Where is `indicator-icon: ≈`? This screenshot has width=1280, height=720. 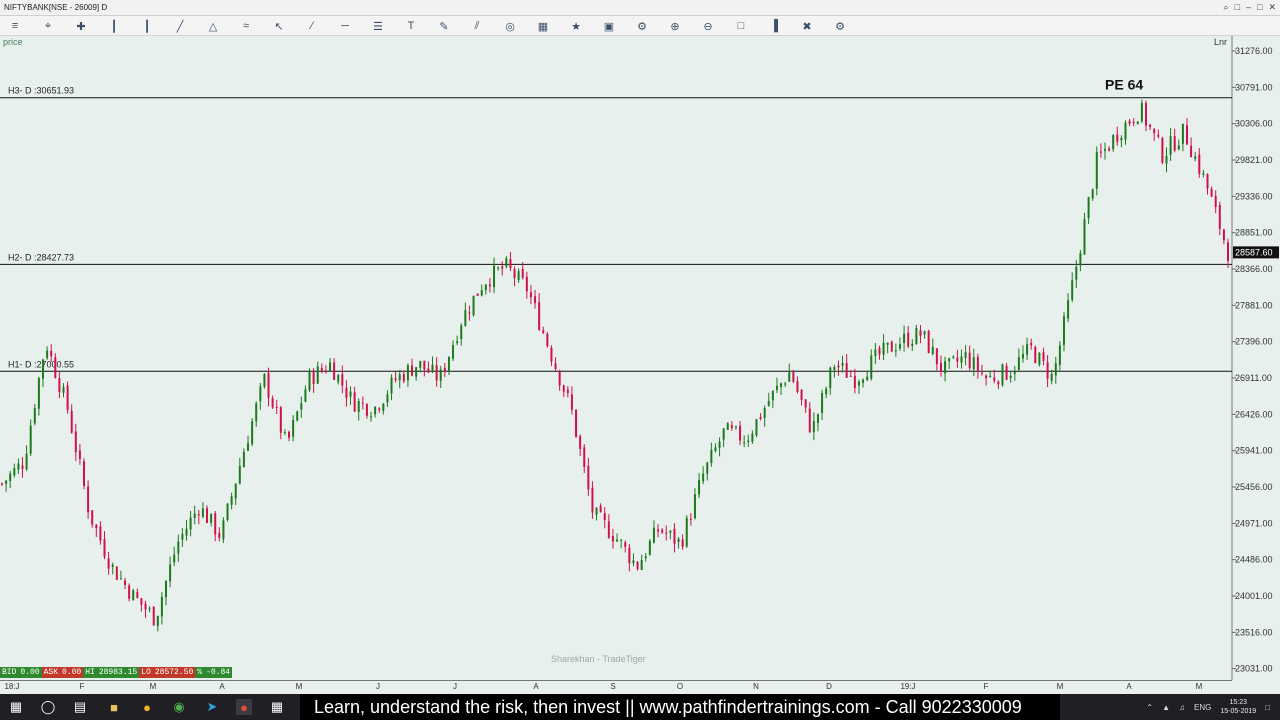 indicator-icon: ≈ is located at coordinates (246, 26).